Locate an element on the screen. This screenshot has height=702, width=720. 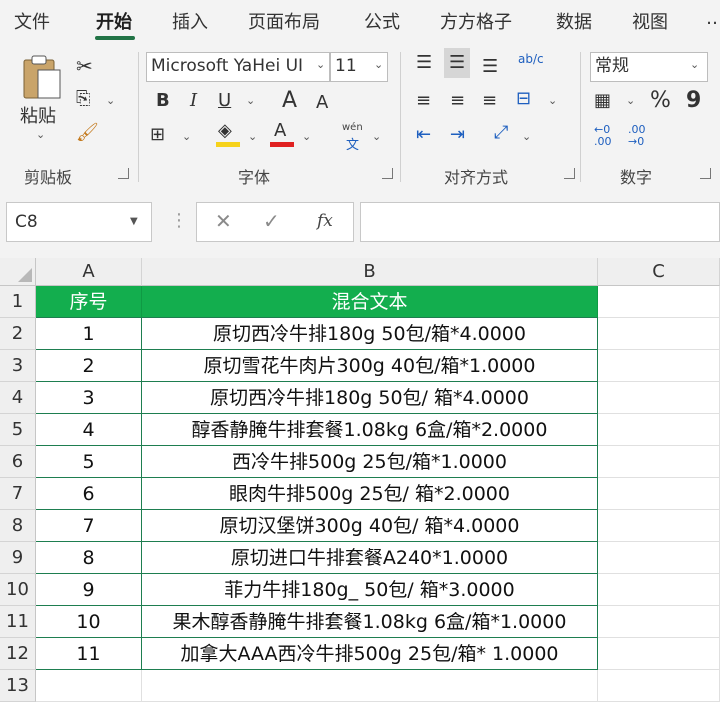
underline-button: U is located at coordinates (224, 101).